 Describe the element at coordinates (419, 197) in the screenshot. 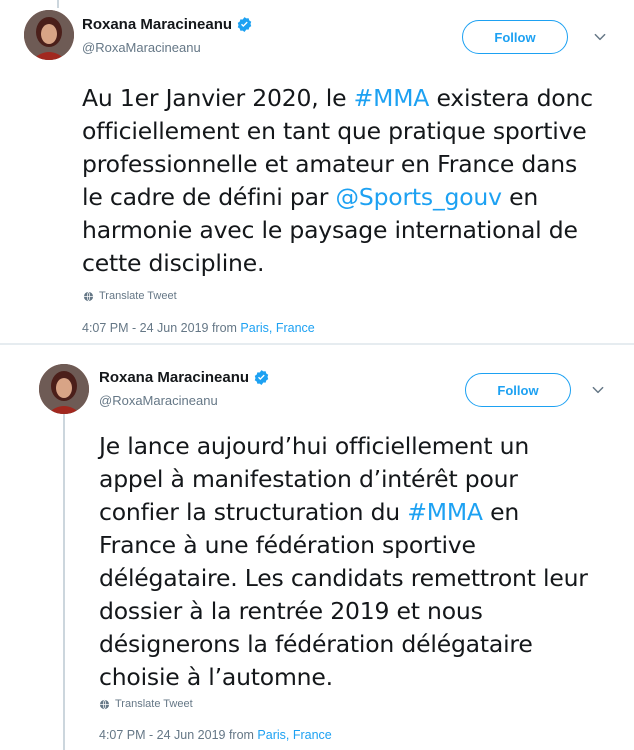

I see `mention-link: @Sports_gouv` at that location.